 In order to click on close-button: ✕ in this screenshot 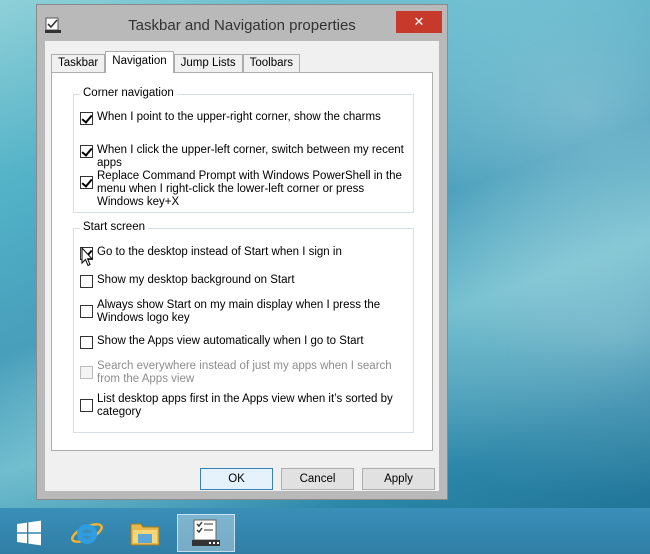, I will do `click(419, 22)`.